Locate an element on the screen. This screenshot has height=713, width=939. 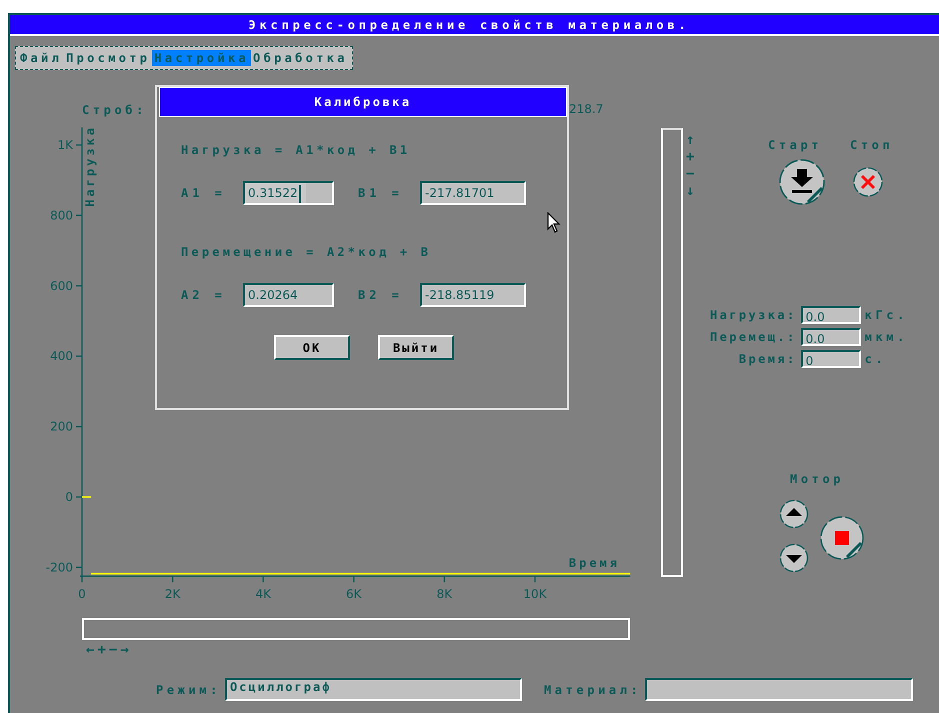
readout-label: Перемещ.: is located at coordinates (753, 337).